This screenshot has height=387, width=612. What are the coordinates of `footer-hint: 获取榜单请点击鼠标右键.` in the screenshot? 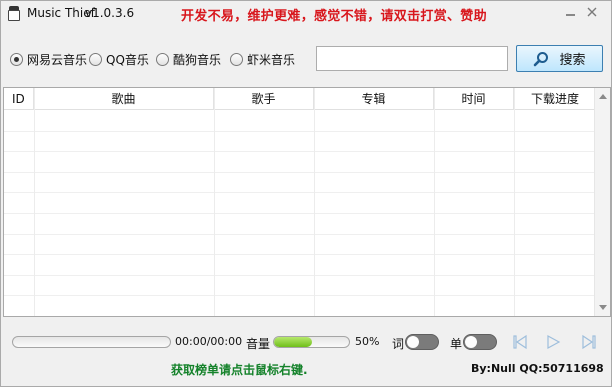 It's located at (239, 370).